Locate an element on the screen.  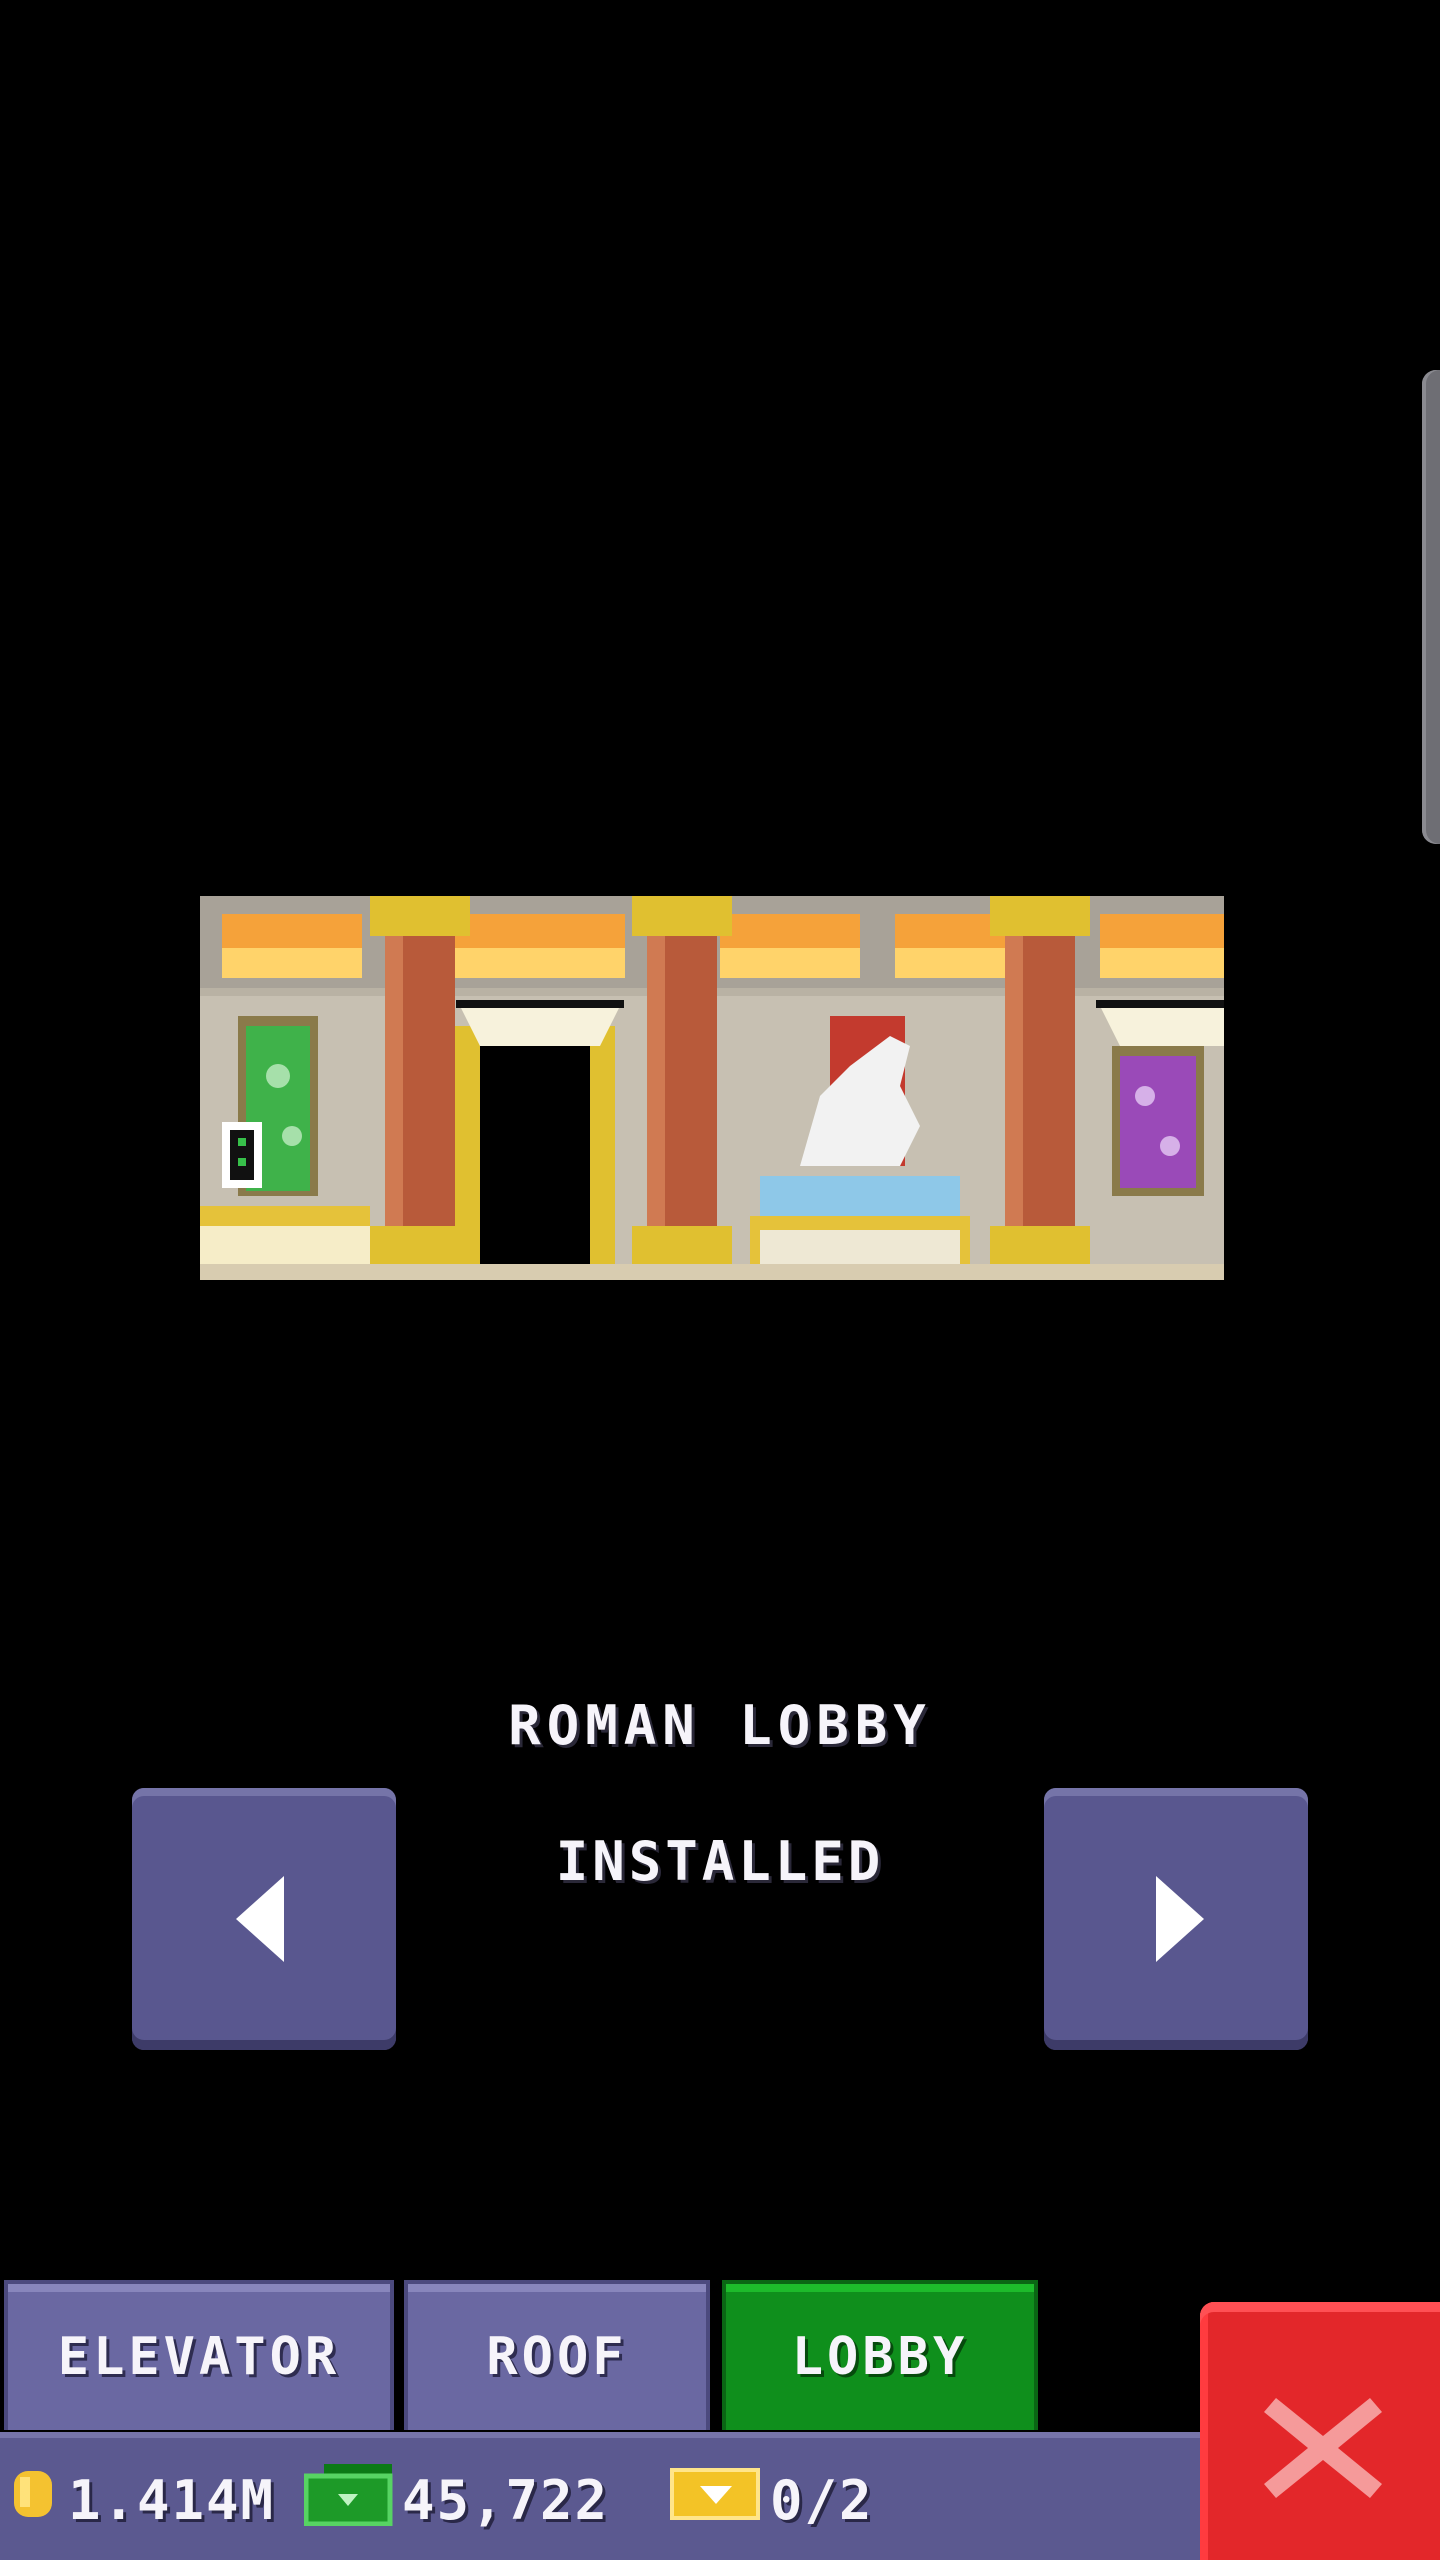
cash-value: 45,722 is located at coordinates (506, 2500).